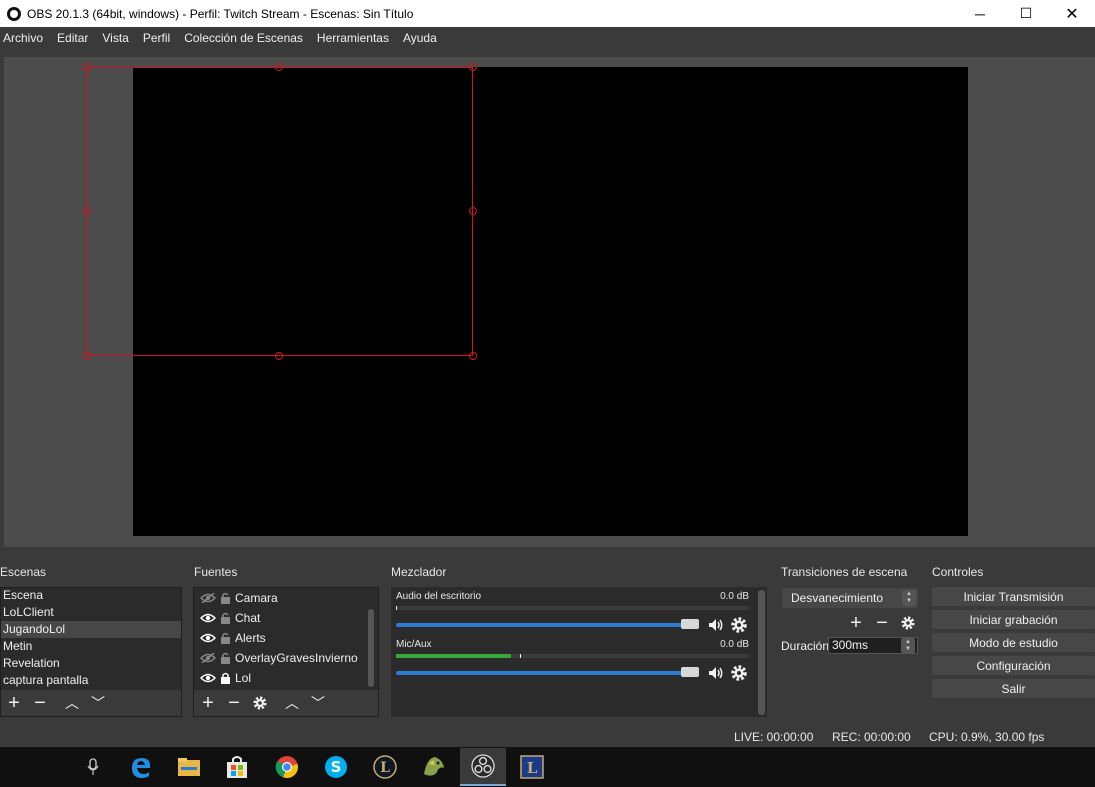  What do you see at coordinates (439, 596) in the screenshot?
I see `track-name: Audio del escritorio` at bounding box center [439, 596].